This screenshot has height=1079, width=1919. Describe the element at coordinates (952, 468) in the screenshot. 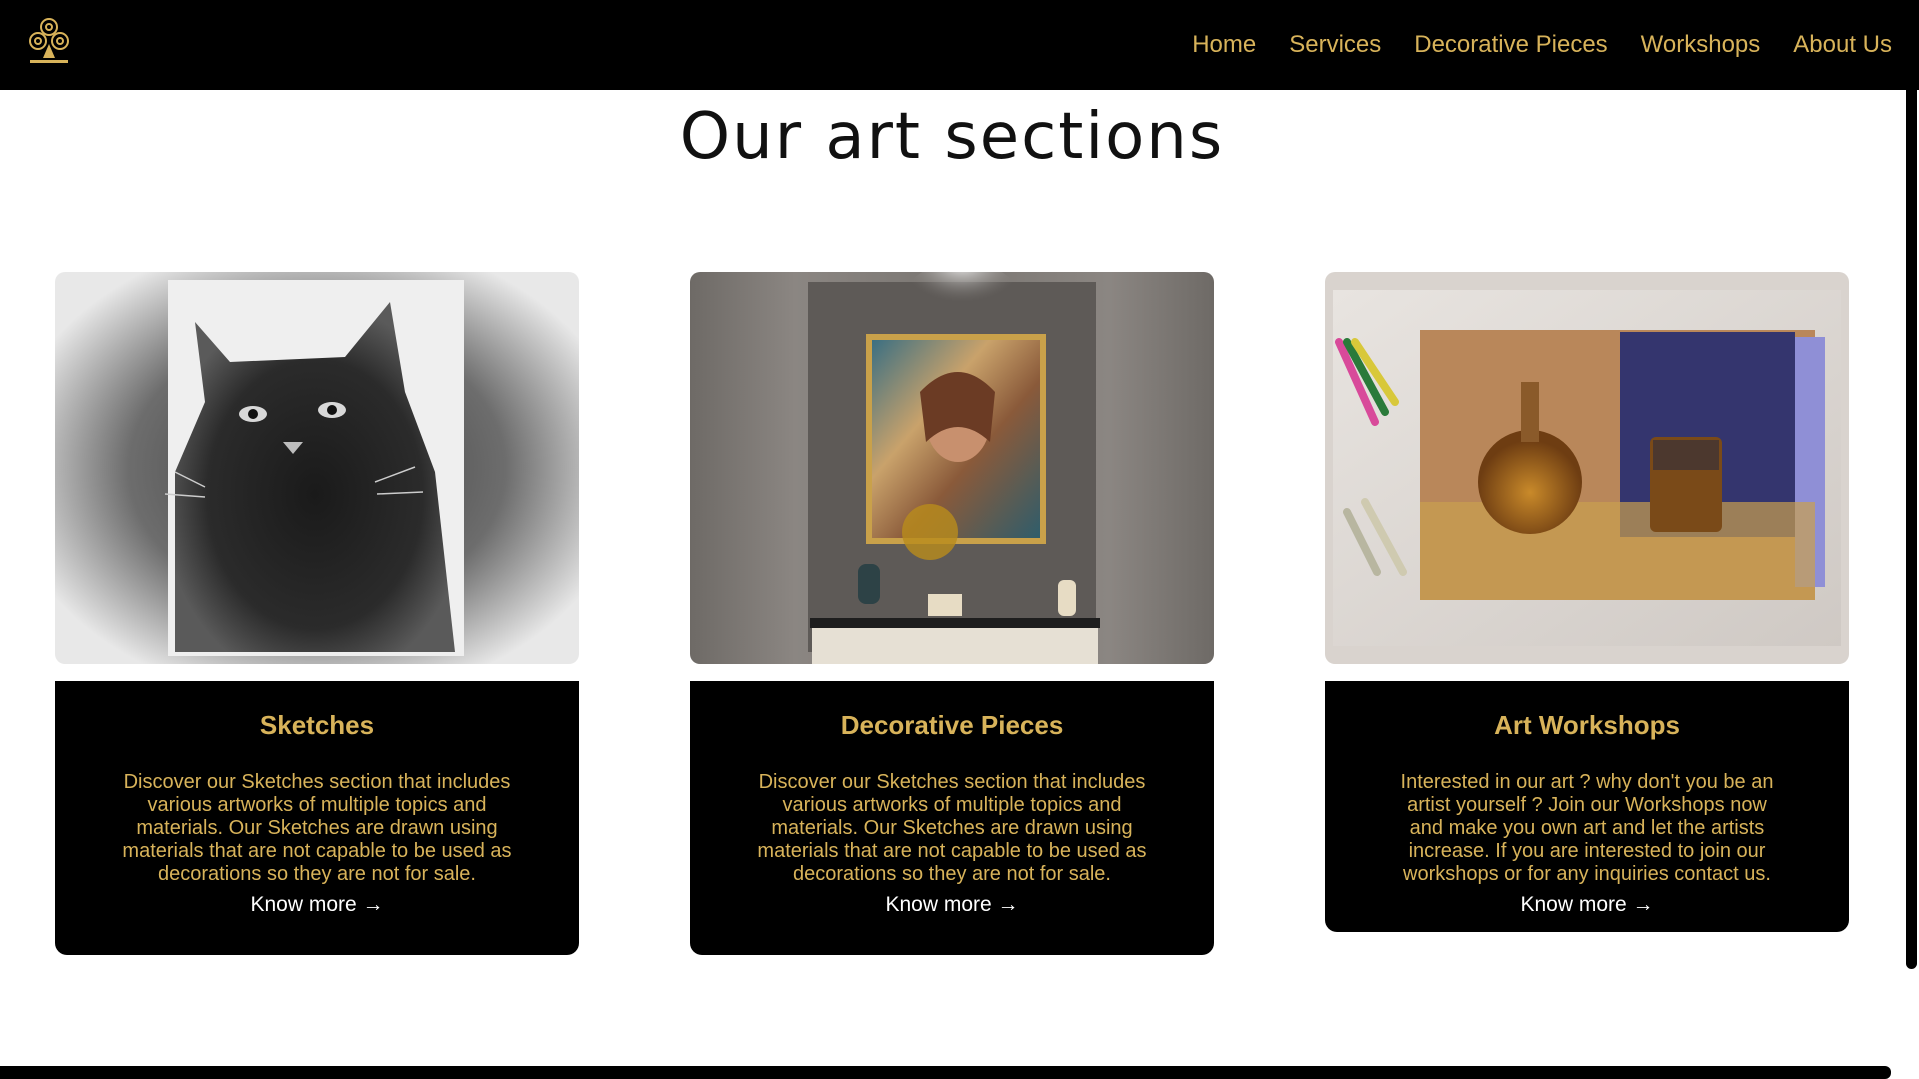

I see `decorative-pieces-card-image` at that location.